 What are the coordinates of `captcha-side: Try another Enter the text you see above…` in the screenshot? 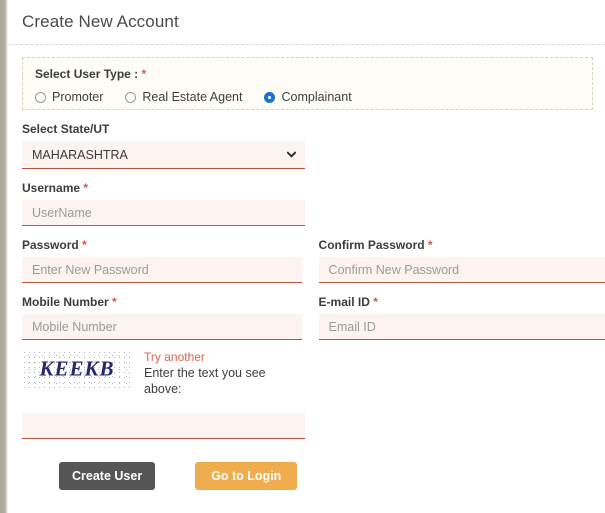 It's located at (216, 373).